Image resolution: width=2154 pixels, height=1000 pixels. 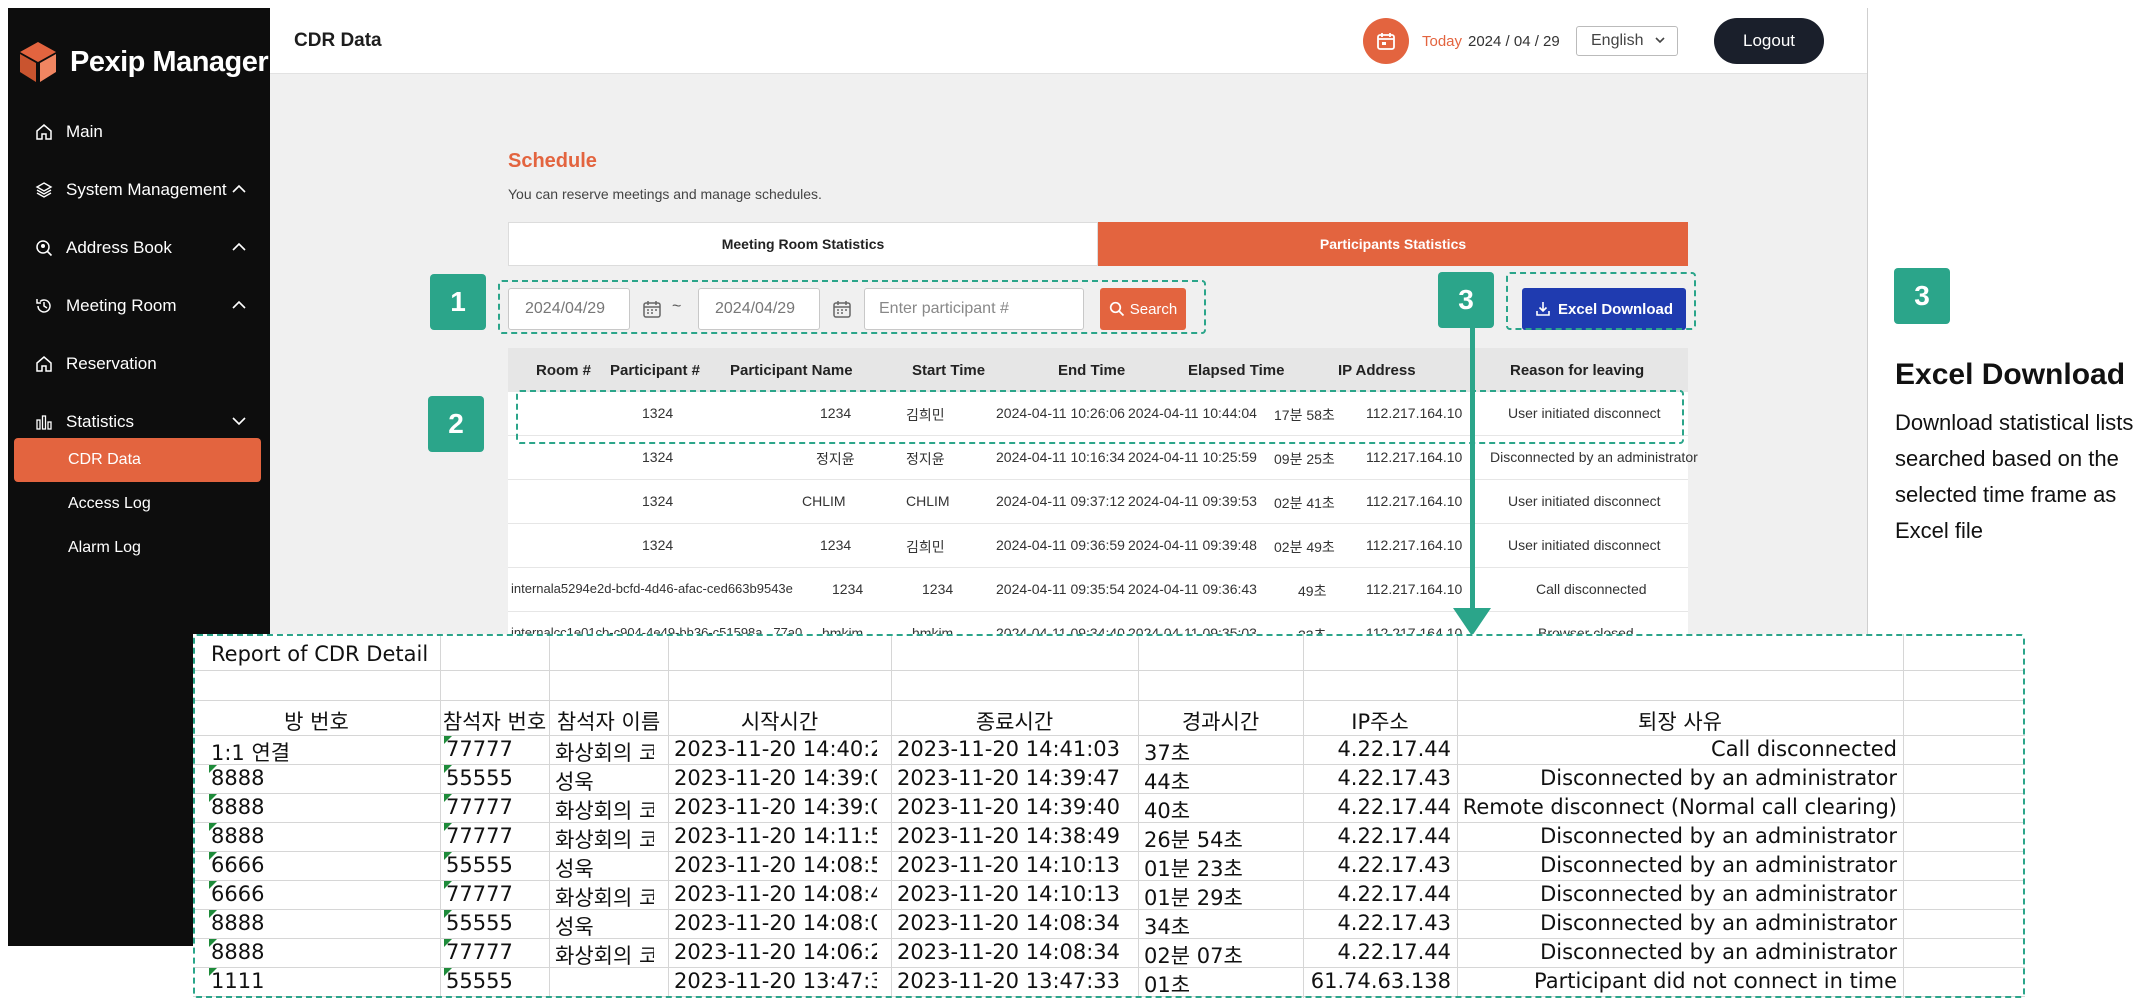 What do you see at coordinates (1601, 301) in the screenshot?
I see `excel-highlight-box` at bounding box center [1601, 301].